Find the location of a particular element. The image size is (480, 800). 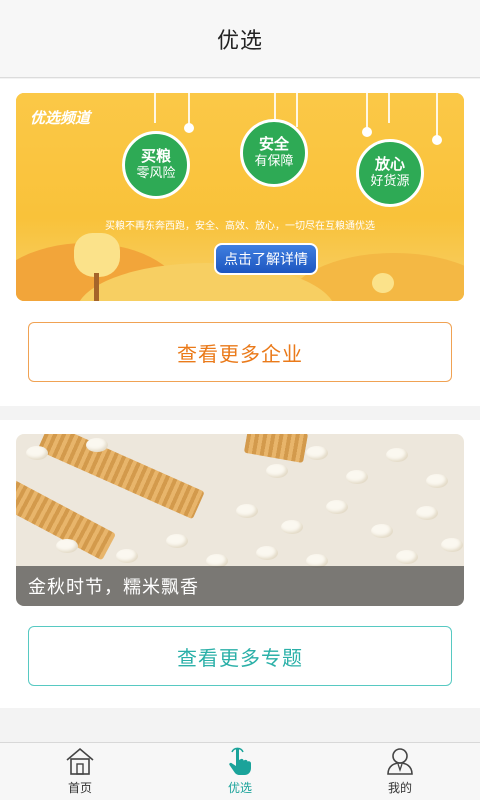

tab-mine: 我的 is located at coordinates (400, 771).